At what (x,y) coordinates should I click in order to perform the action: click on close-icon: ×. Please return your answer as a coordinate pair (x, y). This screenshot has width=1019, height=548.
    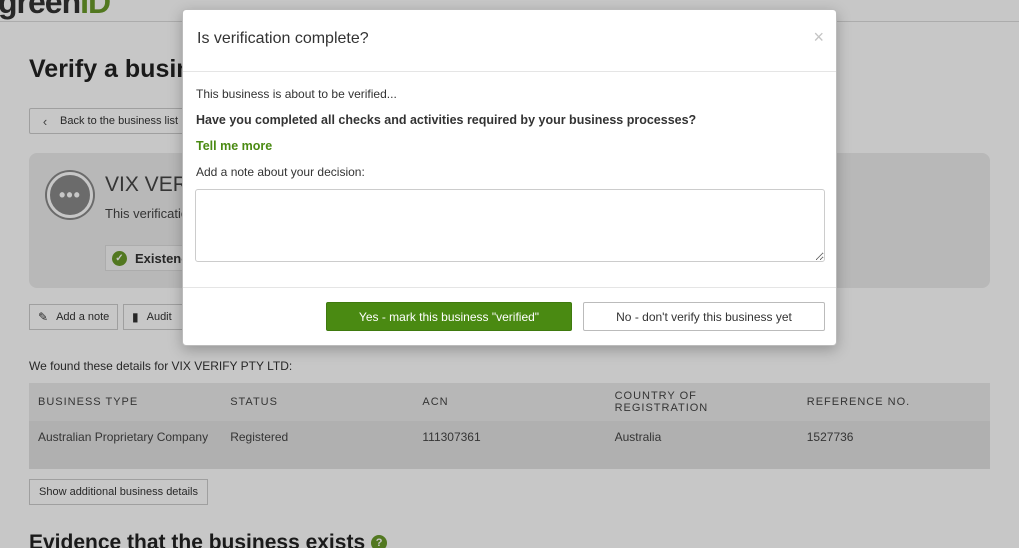
    Looking at the image, I should click on (818, 37).